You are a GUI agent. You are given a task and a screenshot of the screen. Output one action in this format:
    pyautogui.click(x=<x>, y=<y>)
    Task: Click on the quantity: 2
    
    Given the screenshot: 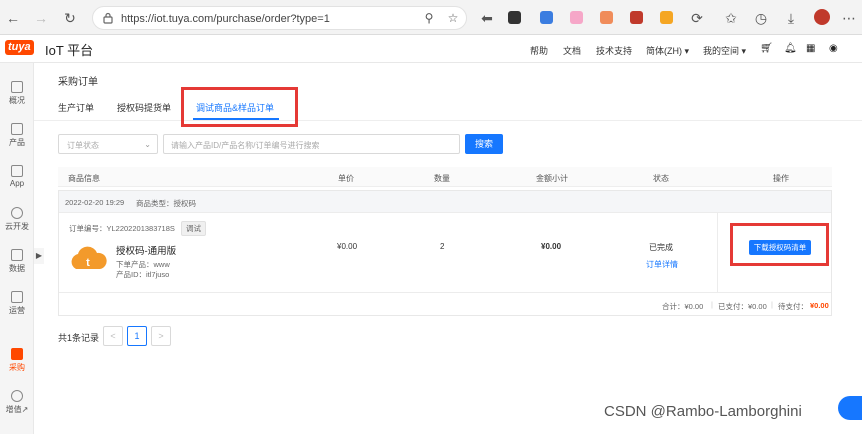 What is the action you would take?
    pyautogui.click(x=442, y=246)
    